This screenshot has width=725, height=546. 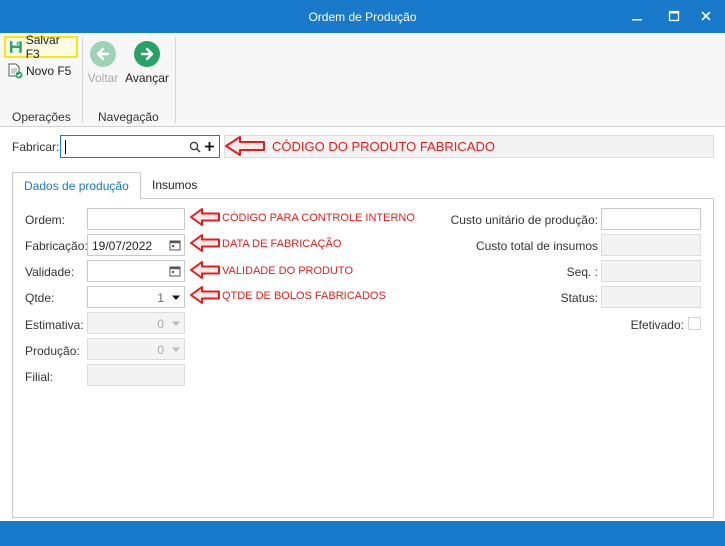 What do you see at coordinates (694, 323) in the screenshot?
I see `efetivado-checkbox` at bounding box center [694, 323].